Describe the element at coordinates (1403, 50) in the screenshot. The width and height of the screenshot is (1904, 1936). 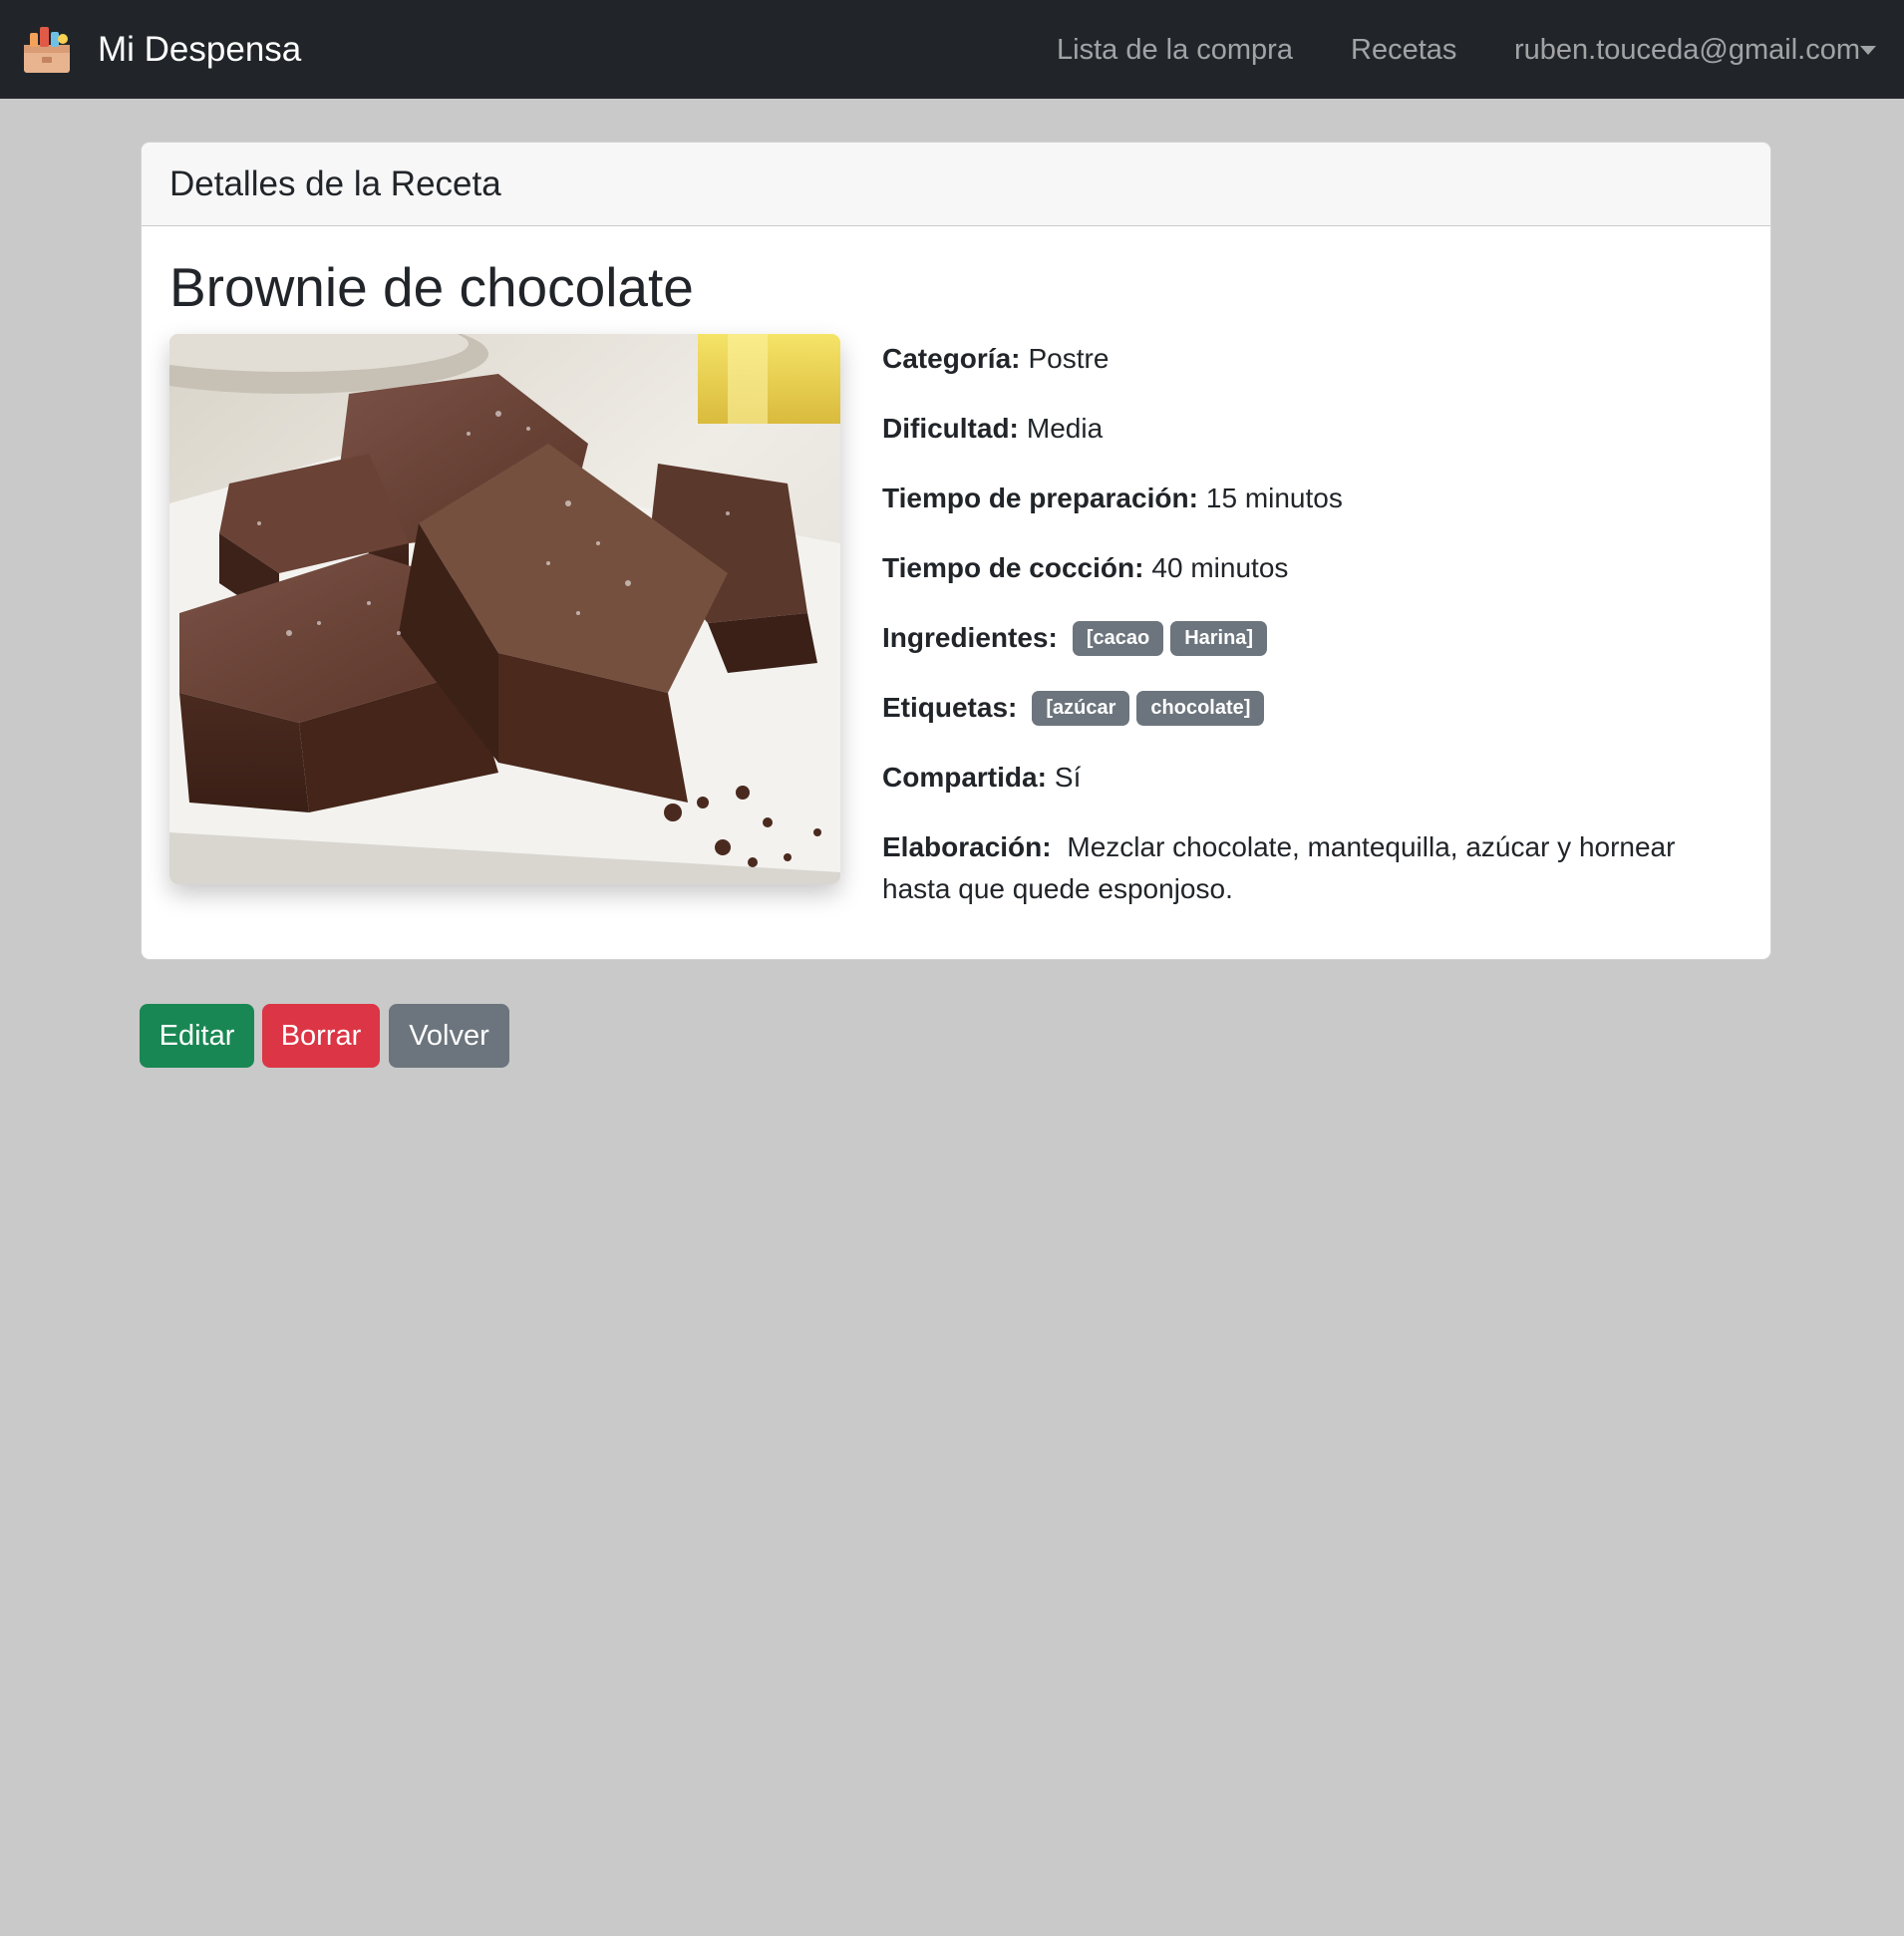
I see `nav-link-recetas: Recetas` at that location.